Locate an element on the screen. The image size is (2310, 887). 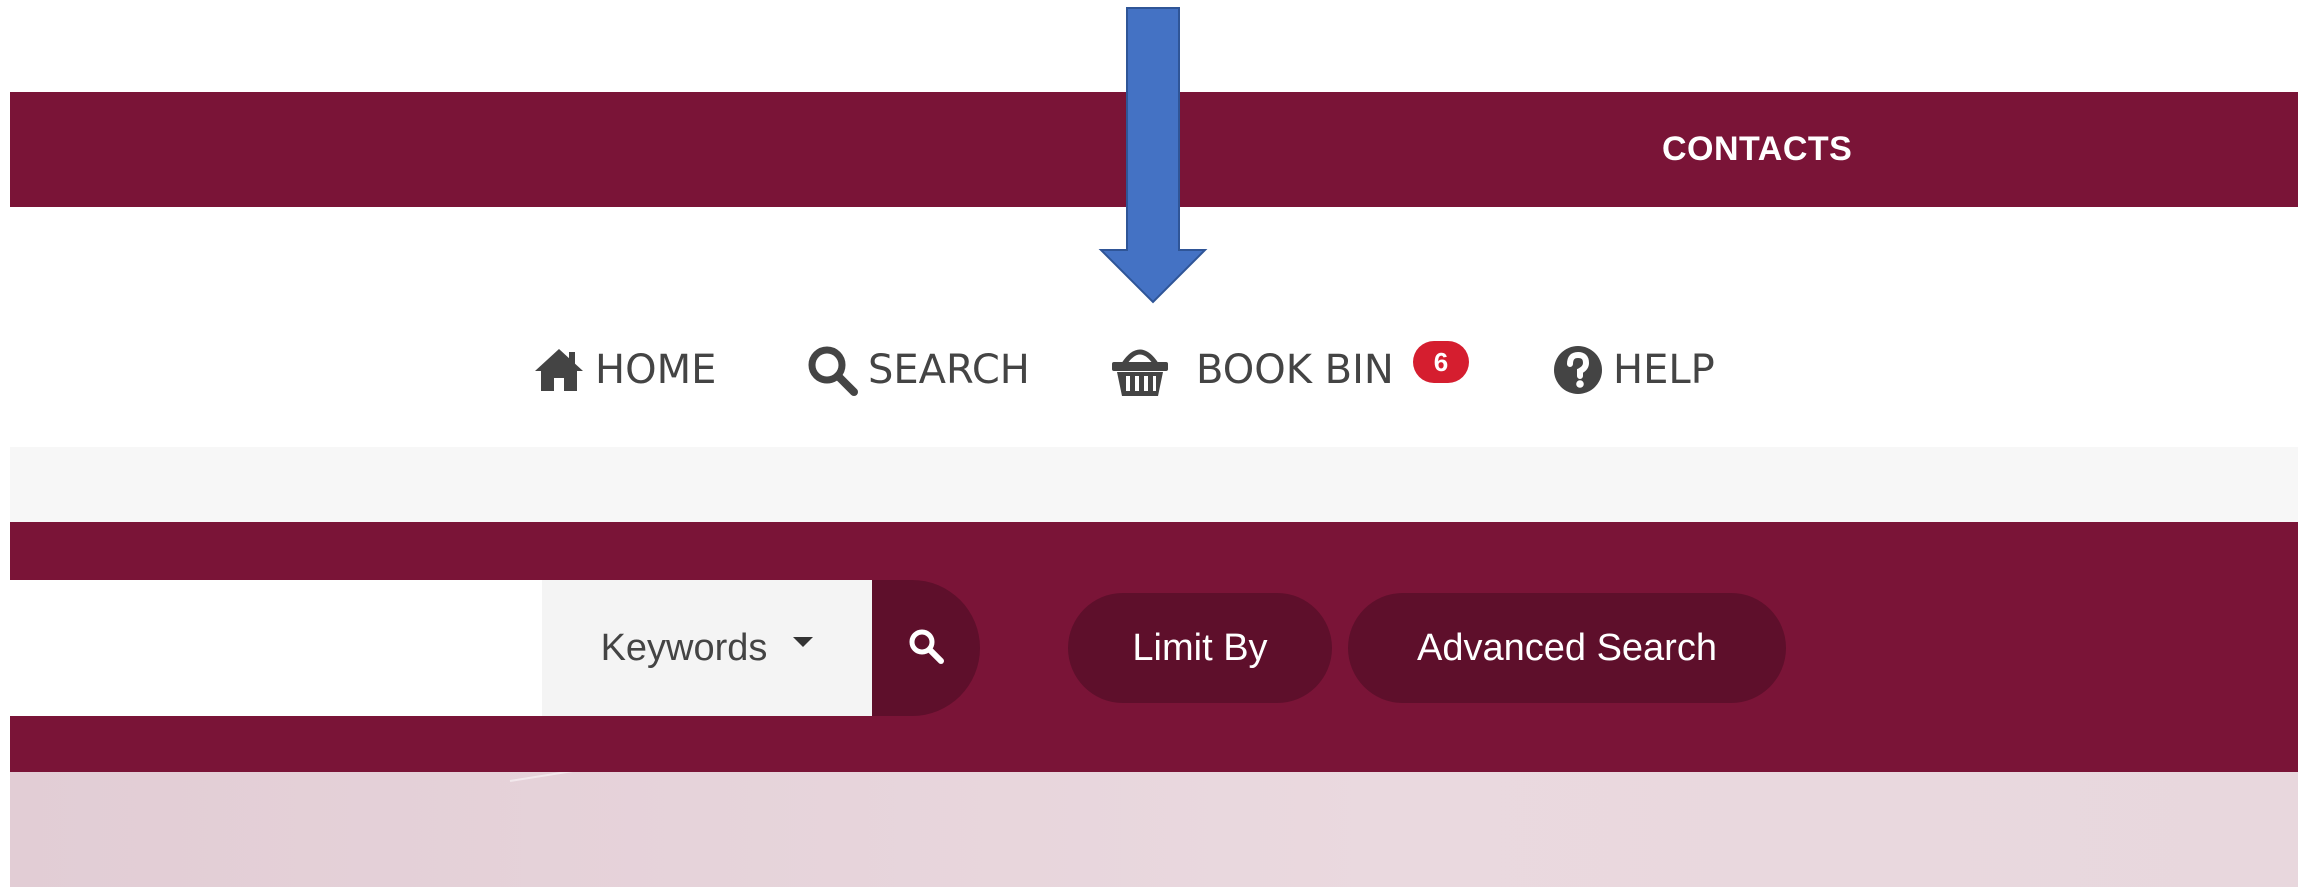
nav-search: SEARCH is located at coordinates (918, 370).